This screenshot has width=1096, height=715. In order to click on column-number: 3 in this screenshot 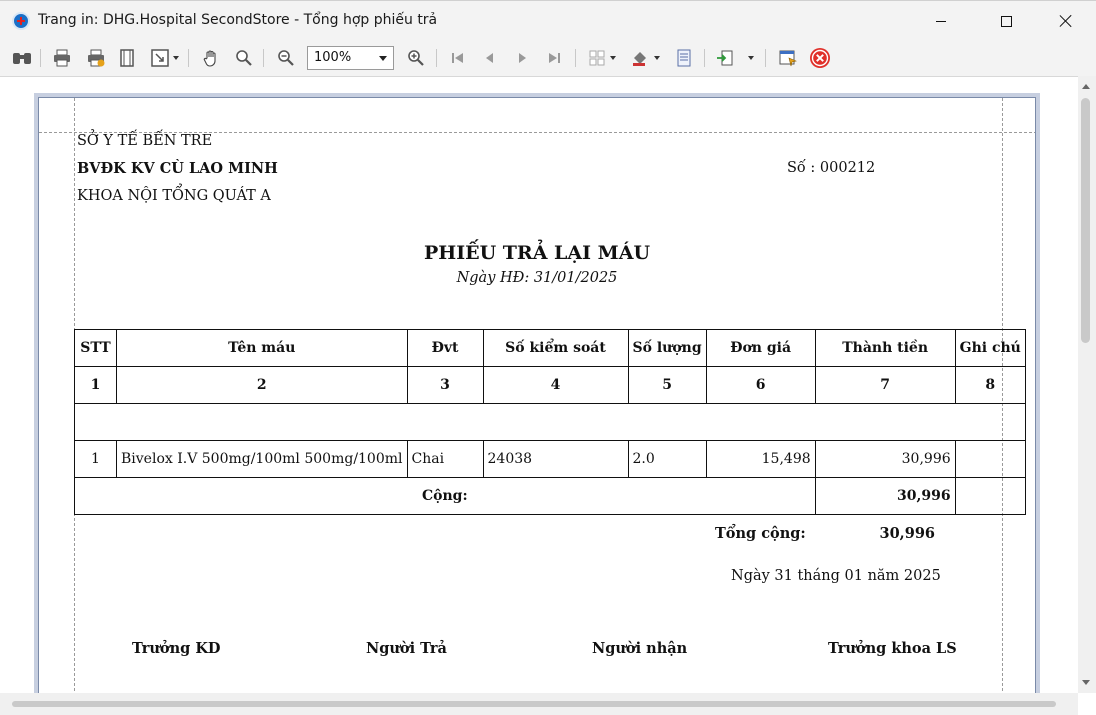, I will do `click(445, 385)`.